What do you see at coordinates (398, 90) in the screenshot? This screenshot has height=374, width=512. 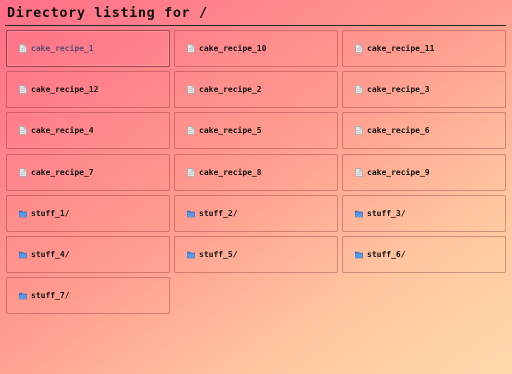 I see `entry-label: cake_recipe_3` at bounding box center [398, 90].